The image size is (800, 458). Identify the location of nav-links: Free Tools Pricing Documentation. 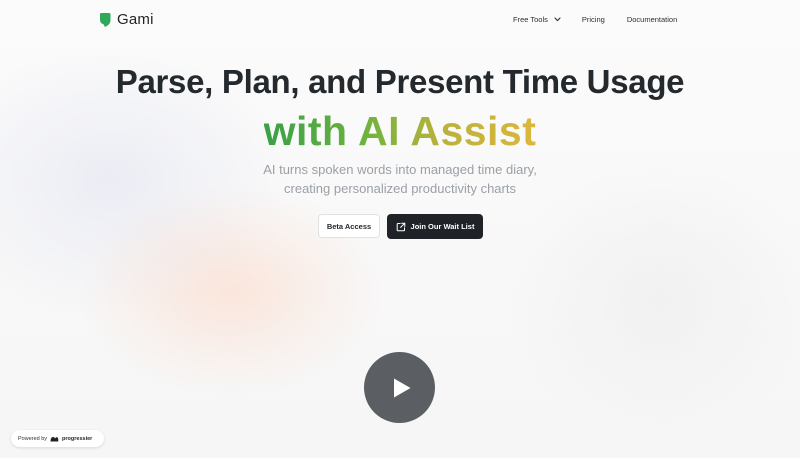
(595, 19).